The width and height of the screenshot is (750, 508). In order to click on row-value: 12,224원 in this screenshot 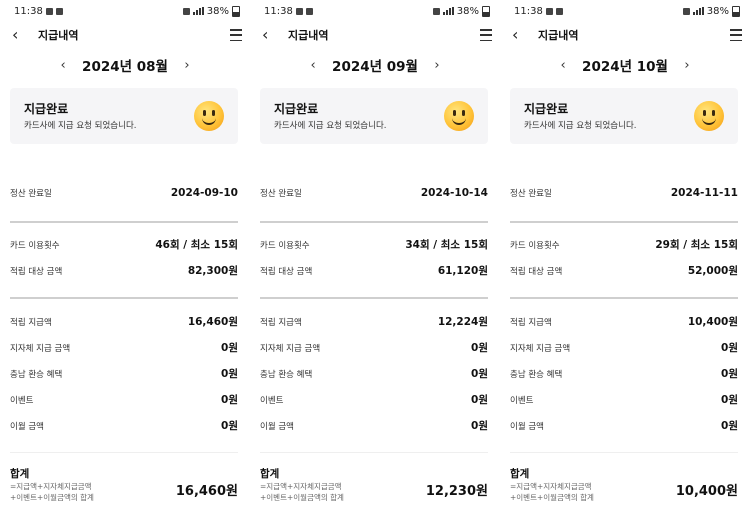, I will do `click(462, 322)`.